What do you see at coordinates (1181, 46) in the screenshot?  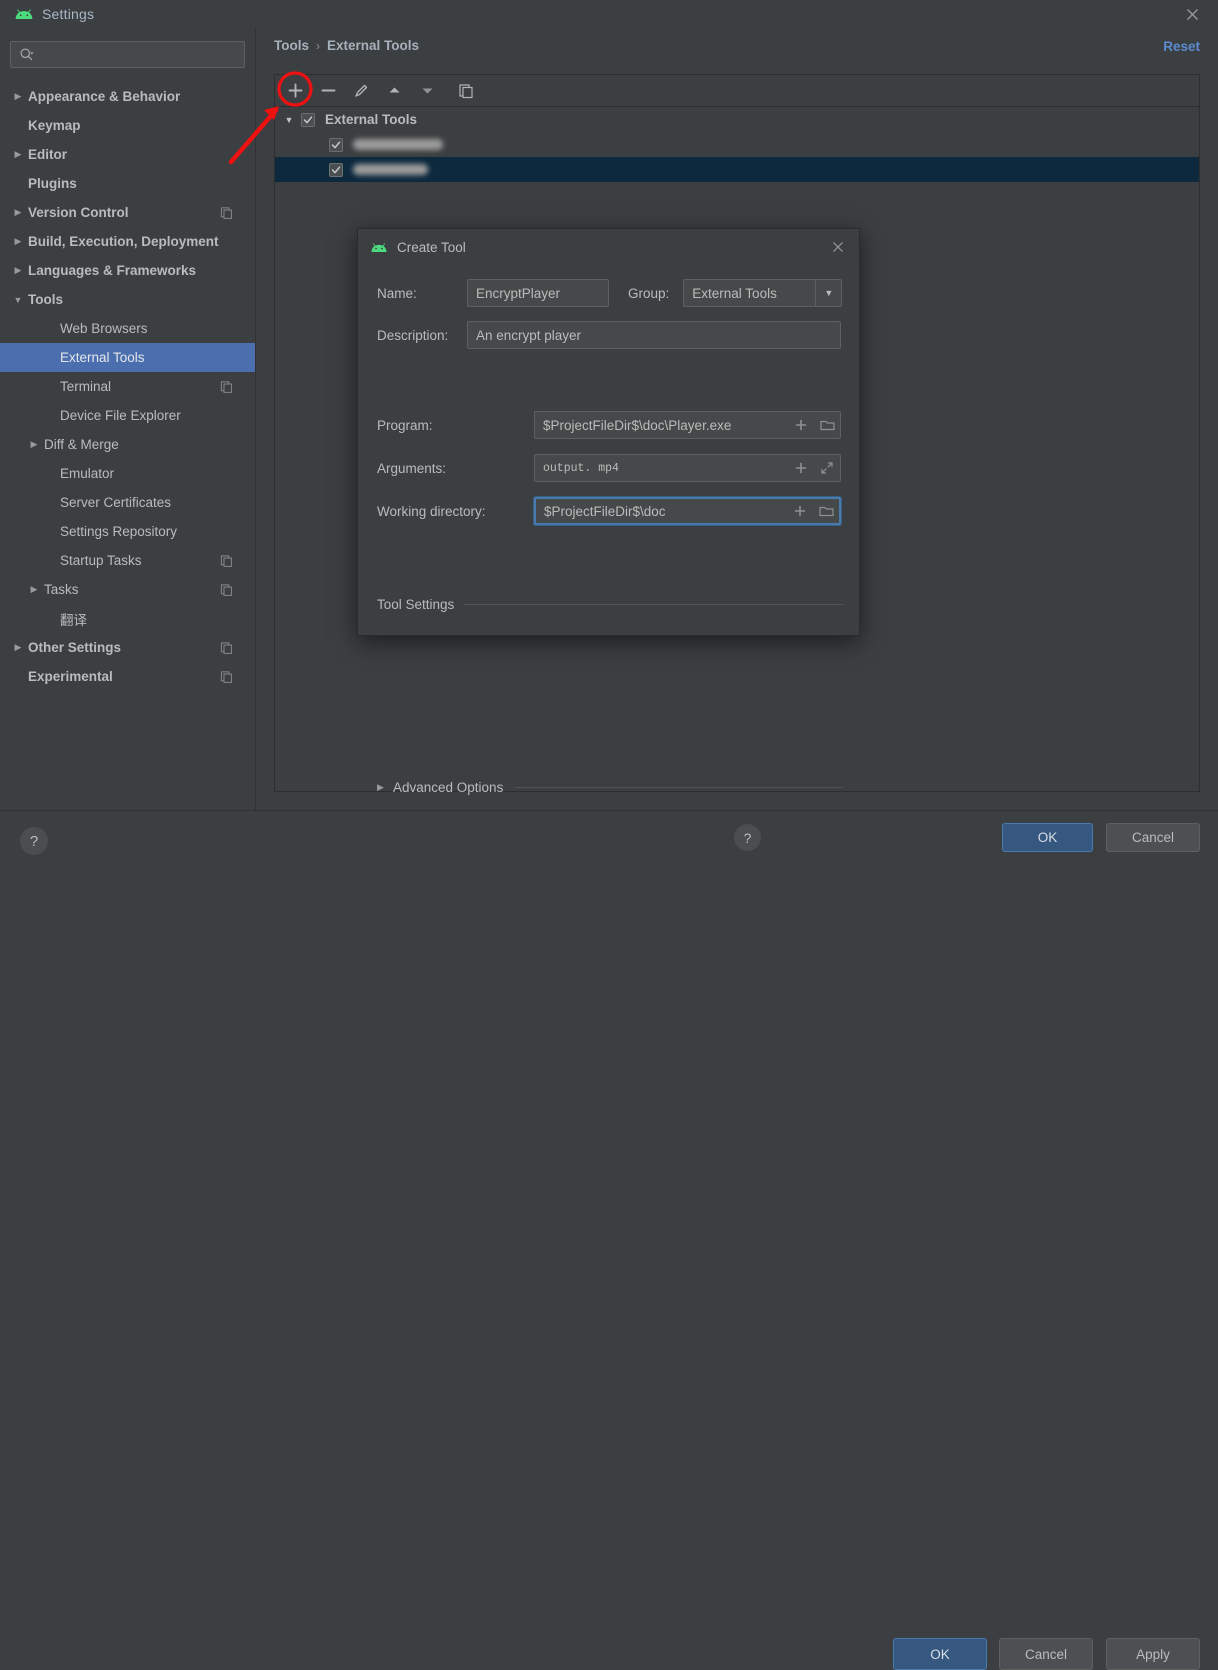 I see `reset-link: Reset` at bounding box center [1181, 46].